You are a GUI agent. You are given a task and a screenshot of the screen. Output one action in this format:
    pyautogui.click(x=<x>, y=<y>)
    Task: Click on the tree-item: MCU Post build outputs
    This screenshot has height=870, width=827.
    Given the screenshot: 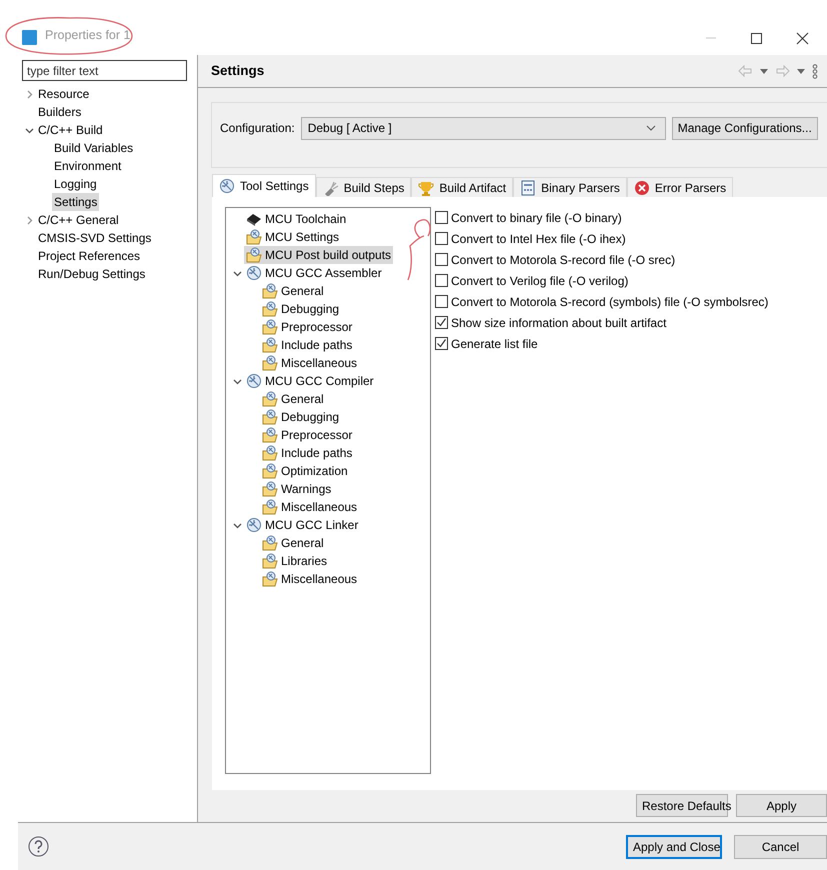 What is the action you would take?
    pyautogui.click(x=319, y=255)
    